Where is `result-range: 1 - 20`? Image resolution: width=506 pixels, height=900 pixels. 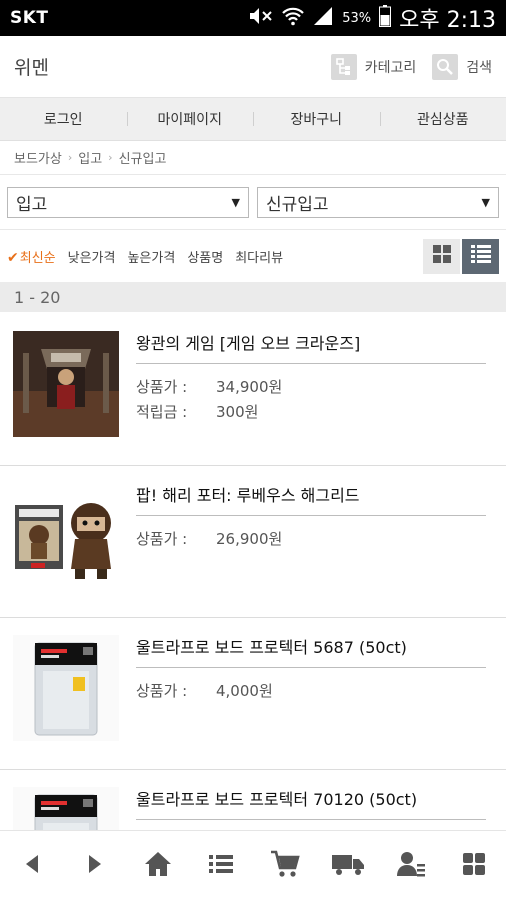 result-range: 1 - 20 is located at coordinates (253, 297).